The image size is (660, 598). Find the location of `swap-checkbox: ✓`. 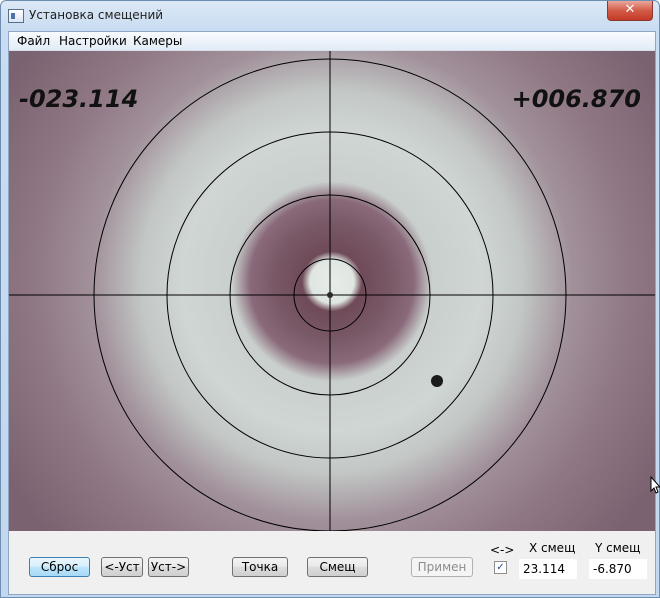

swap-checkbox: ✓ is located at coordinates (500, 567).